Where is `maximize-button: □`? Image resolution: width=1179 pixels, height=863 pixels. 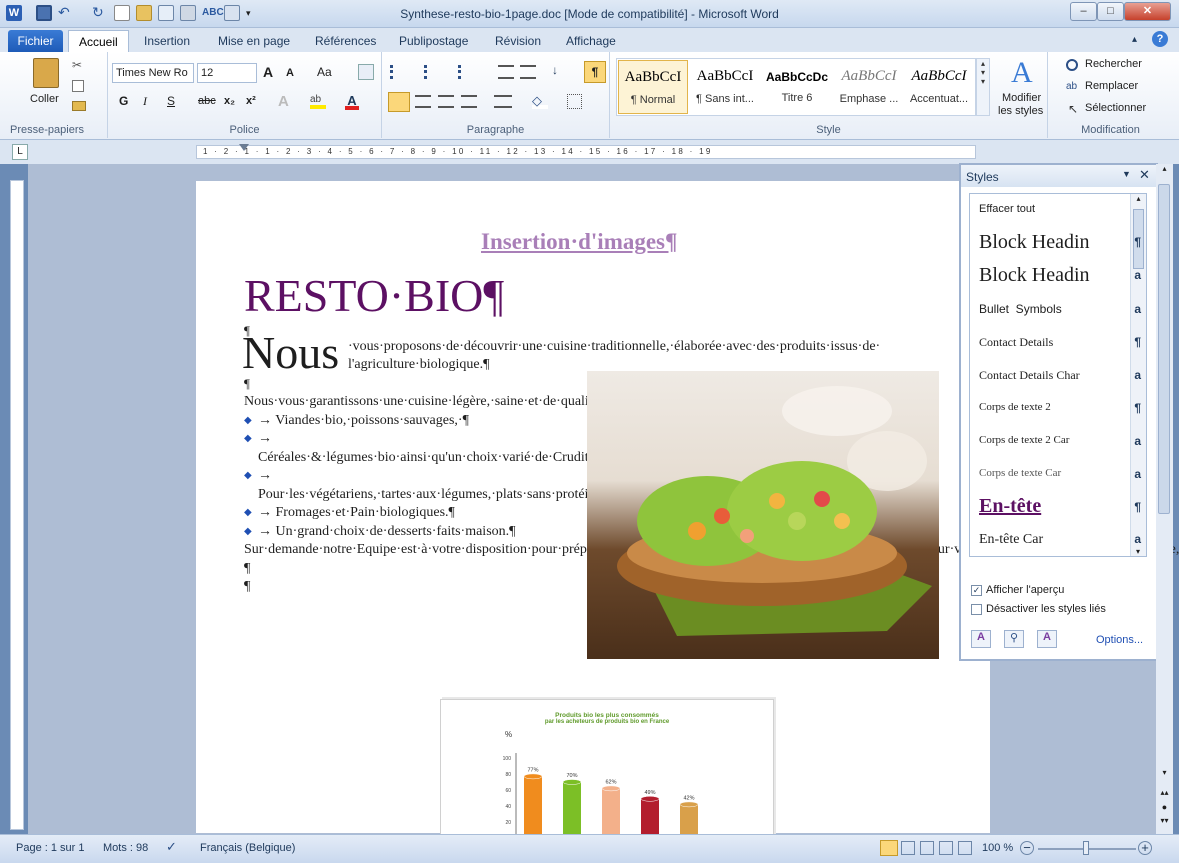 maximize-button: □ is located at coordinates (1110, 11).